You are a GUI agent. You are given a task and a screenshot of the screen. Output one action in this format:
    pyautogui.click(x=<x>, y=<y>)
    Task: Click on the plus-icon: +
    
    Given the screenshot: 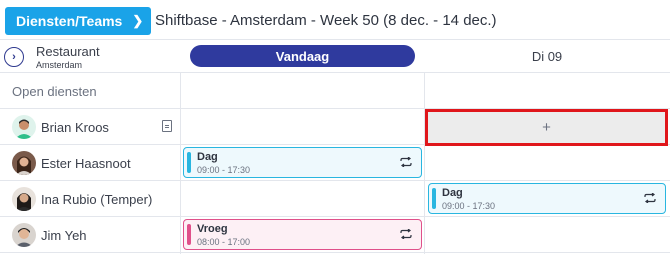 What is the action you would take?
    pyautogui.click(x=546, y=127)
    